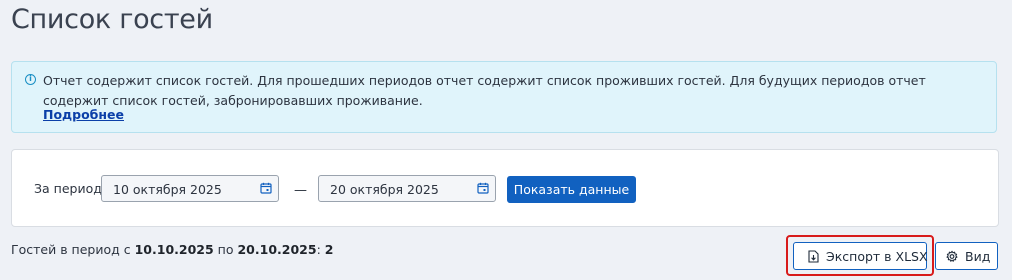  Describe the element at coordinates (83, 114) in the screenshot. I see `more-link: Подробнее` at that location.